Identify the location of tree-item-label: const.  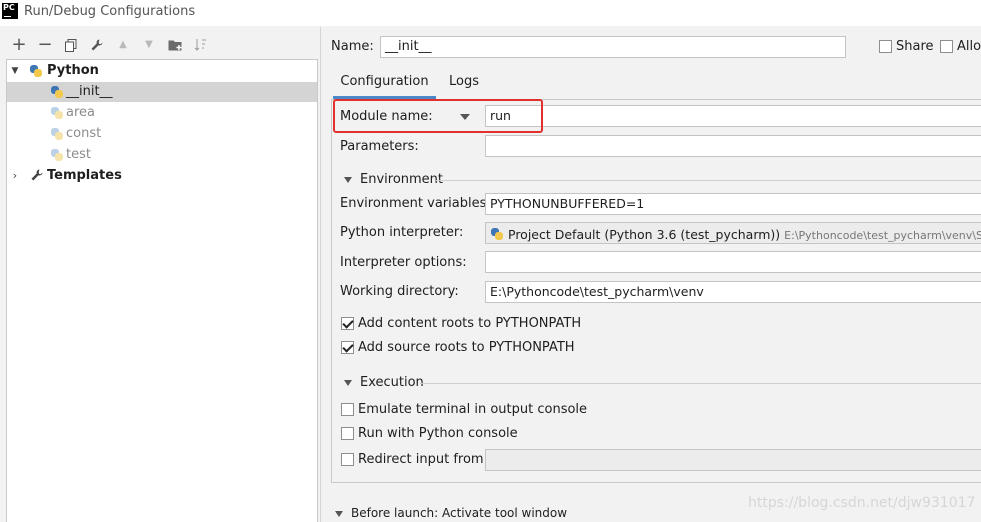
(84, 133).